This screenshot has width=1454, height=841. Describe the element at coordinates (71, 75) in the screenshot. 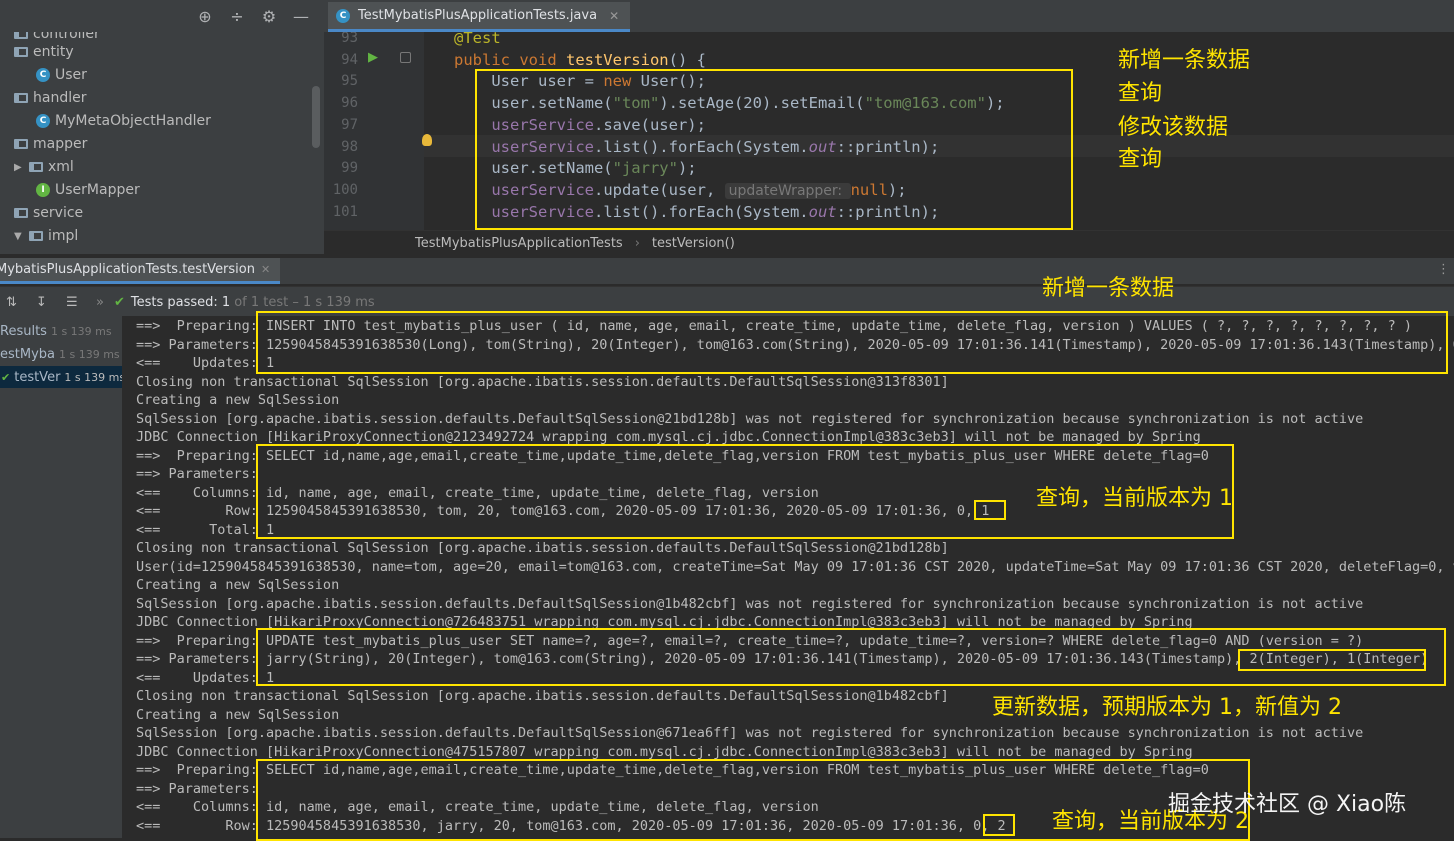

I see `tree-item-label: User` at that location.